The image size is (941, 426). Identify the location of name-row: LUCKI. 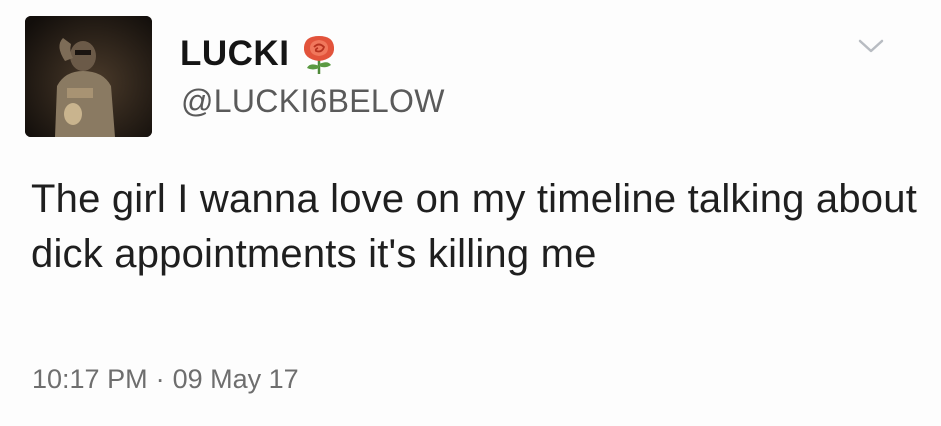
(260, 54).